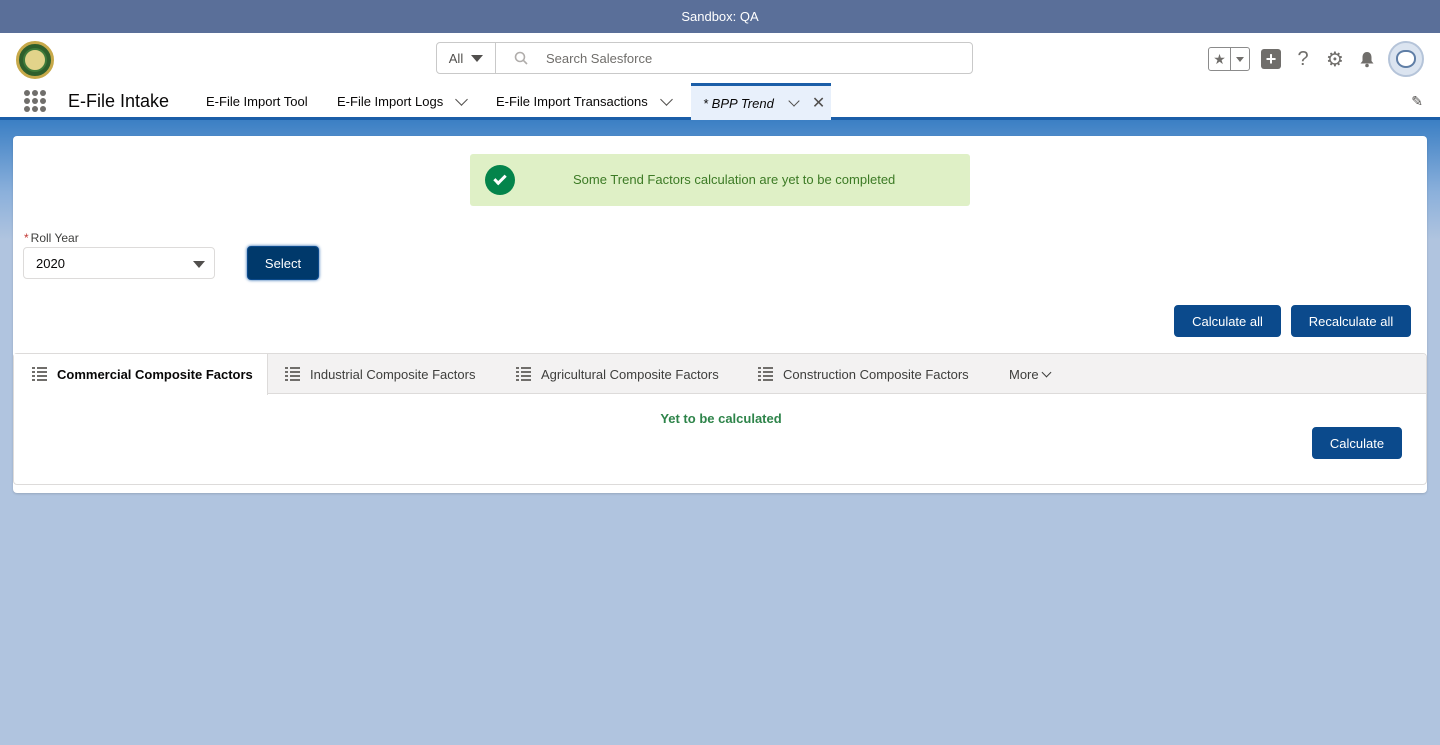 The height and width of the screenshot is (745, 1440). What do you see at coordinates (283, 263) in the screenshot?
I see `select-button: Select` at bounding box center [283, 263].